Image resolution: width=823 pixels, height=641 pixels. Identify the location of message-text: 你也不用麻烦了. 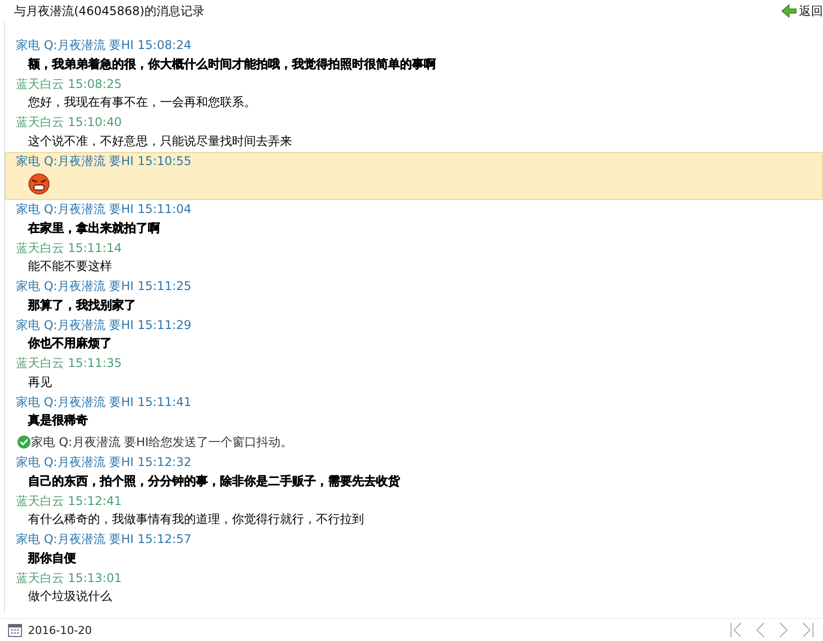
(69, 343).